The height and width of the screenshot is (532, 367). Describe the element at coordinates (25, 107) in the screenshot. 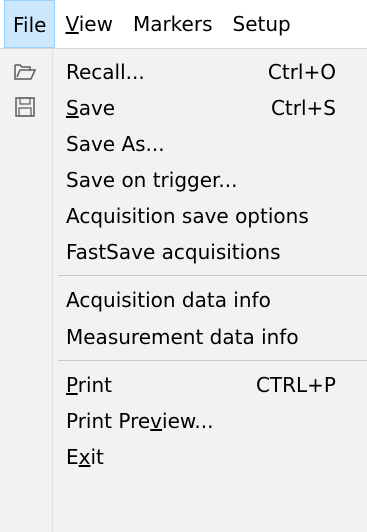

I see `floppy-disk-icon` at that location.